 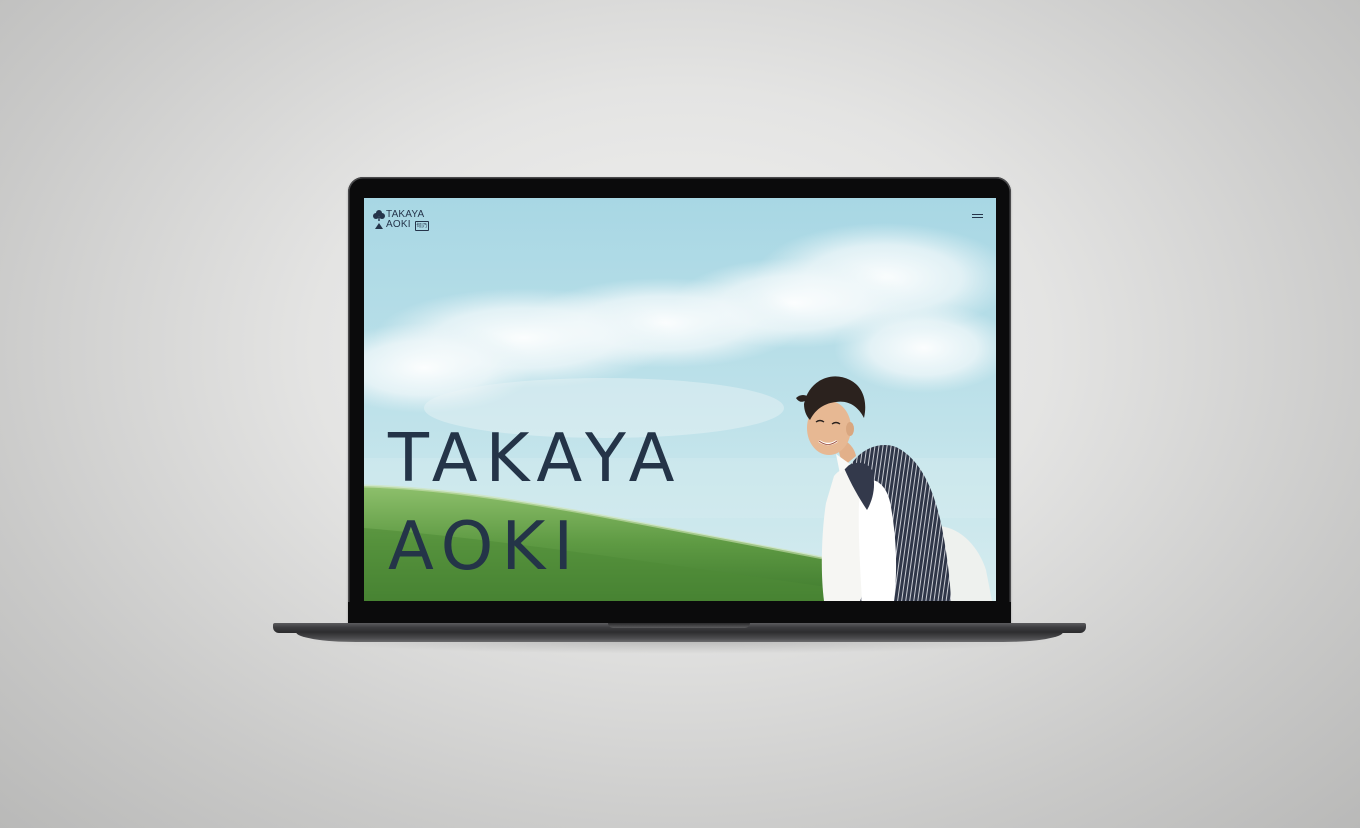 What do you see at coordinates (680, 647) in the screenshot?
I see `laptop-shadow` at bounding box center [680, 647].